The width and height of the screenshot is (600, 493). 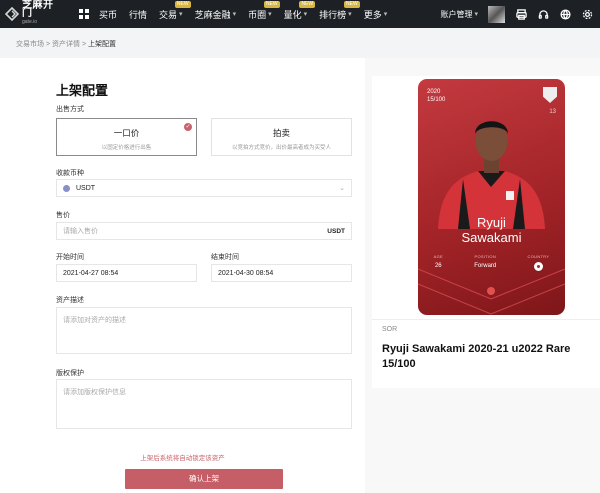 I want to click on description-label: 资产描述, so click(x=70, y=300).